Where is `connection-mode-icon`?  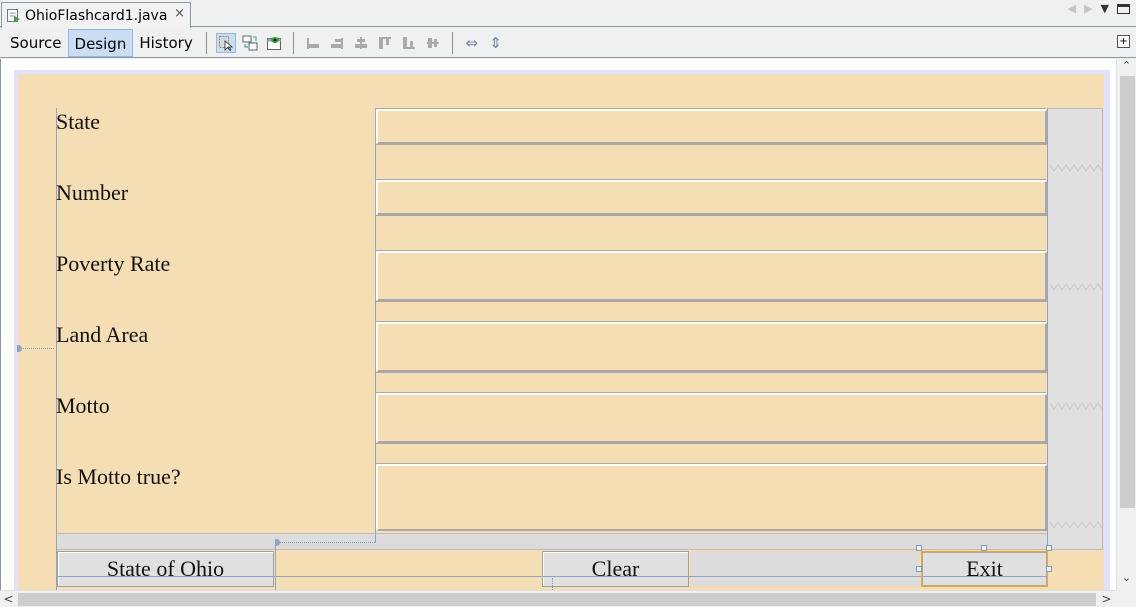 connection-mode-icon is located at coordinates (250, 43).